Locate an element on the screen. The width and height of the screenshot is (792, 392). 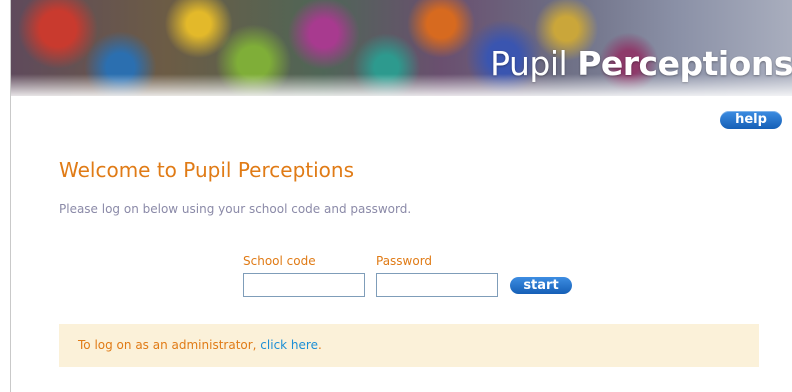
page-title: Welcome to Pupil Perceptions is located at coordinates (206, 170).